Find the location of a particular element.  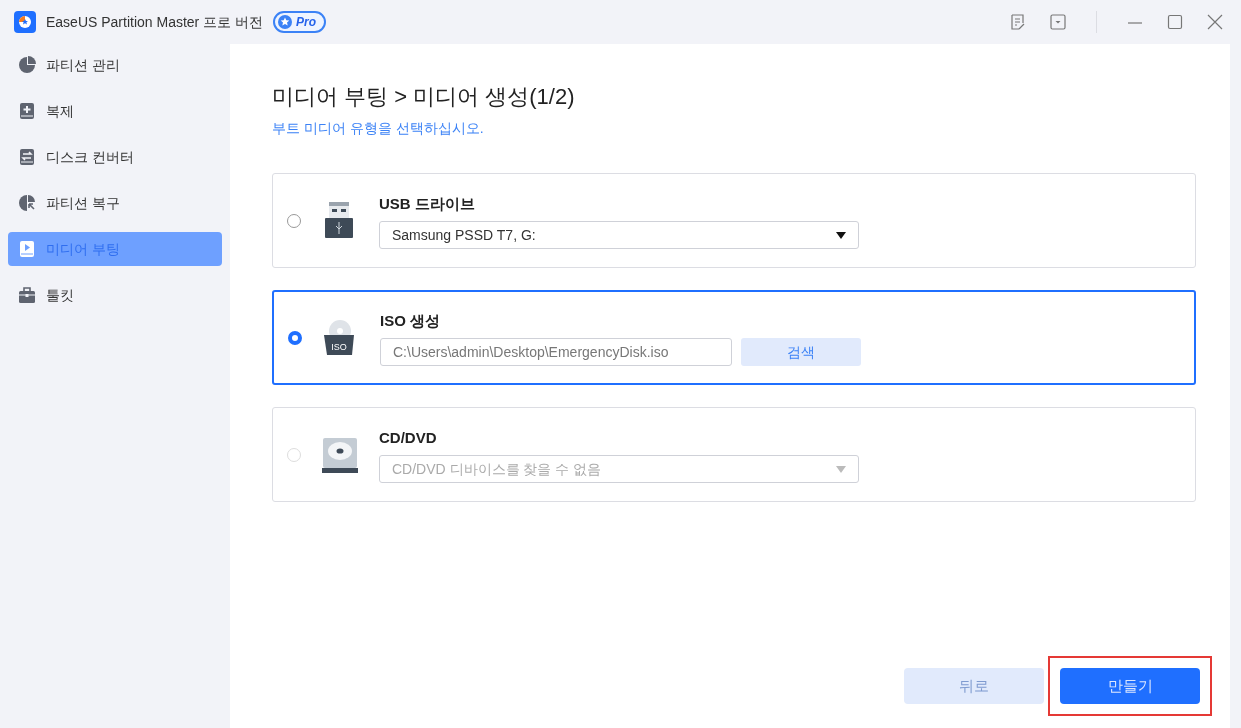

app-logo-icon is located at coordinates (25, 22).